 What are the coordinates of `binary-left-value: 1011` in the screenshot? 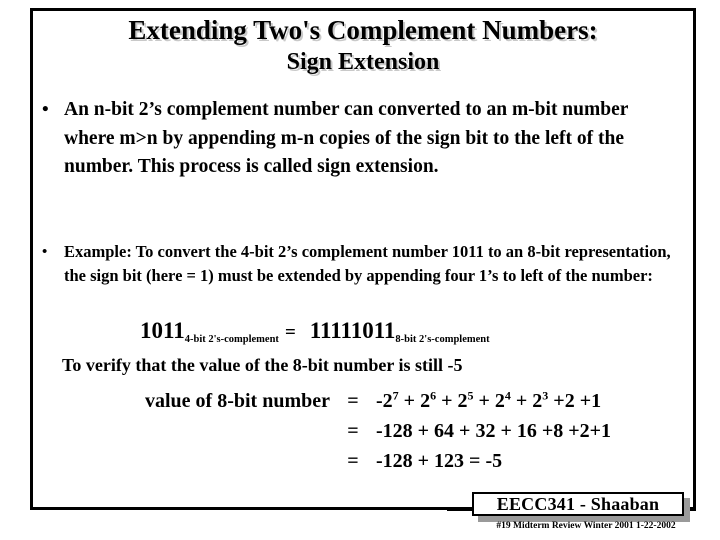 It's located at (162, 330).